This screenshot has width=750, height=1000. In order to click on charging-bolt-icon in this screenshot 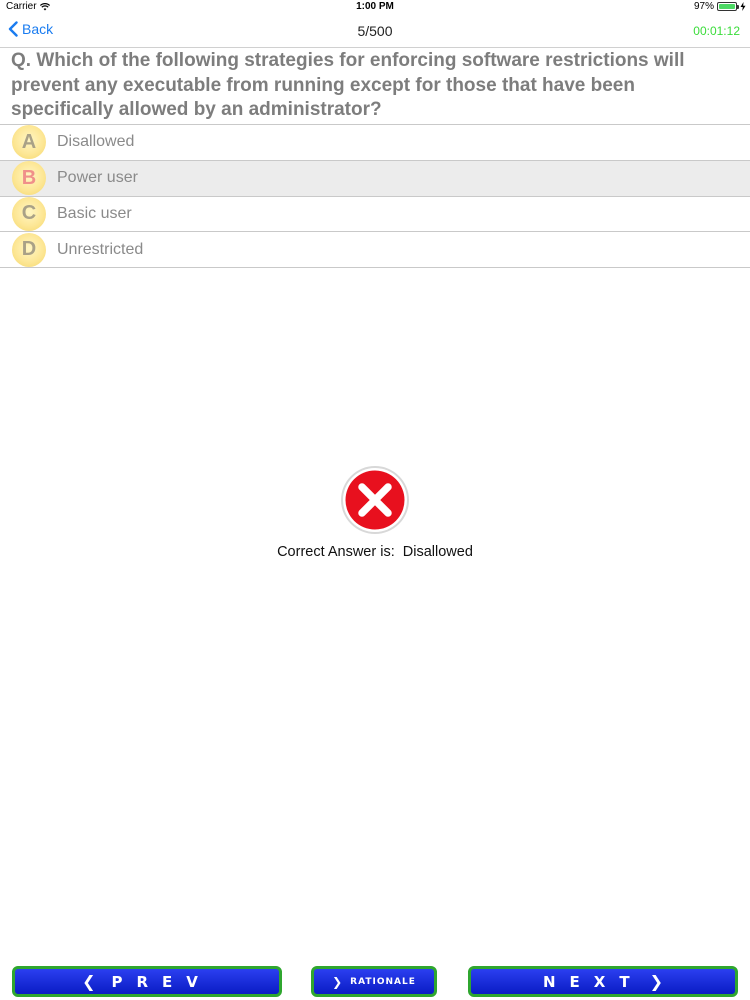, I will do `click(743, 6)`.